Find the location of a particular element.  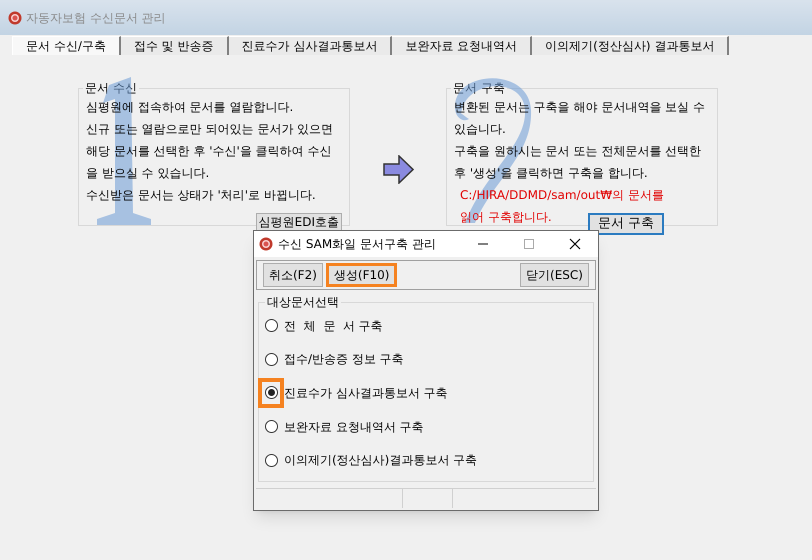

arrow-icon is located at coordinates (398, 169).